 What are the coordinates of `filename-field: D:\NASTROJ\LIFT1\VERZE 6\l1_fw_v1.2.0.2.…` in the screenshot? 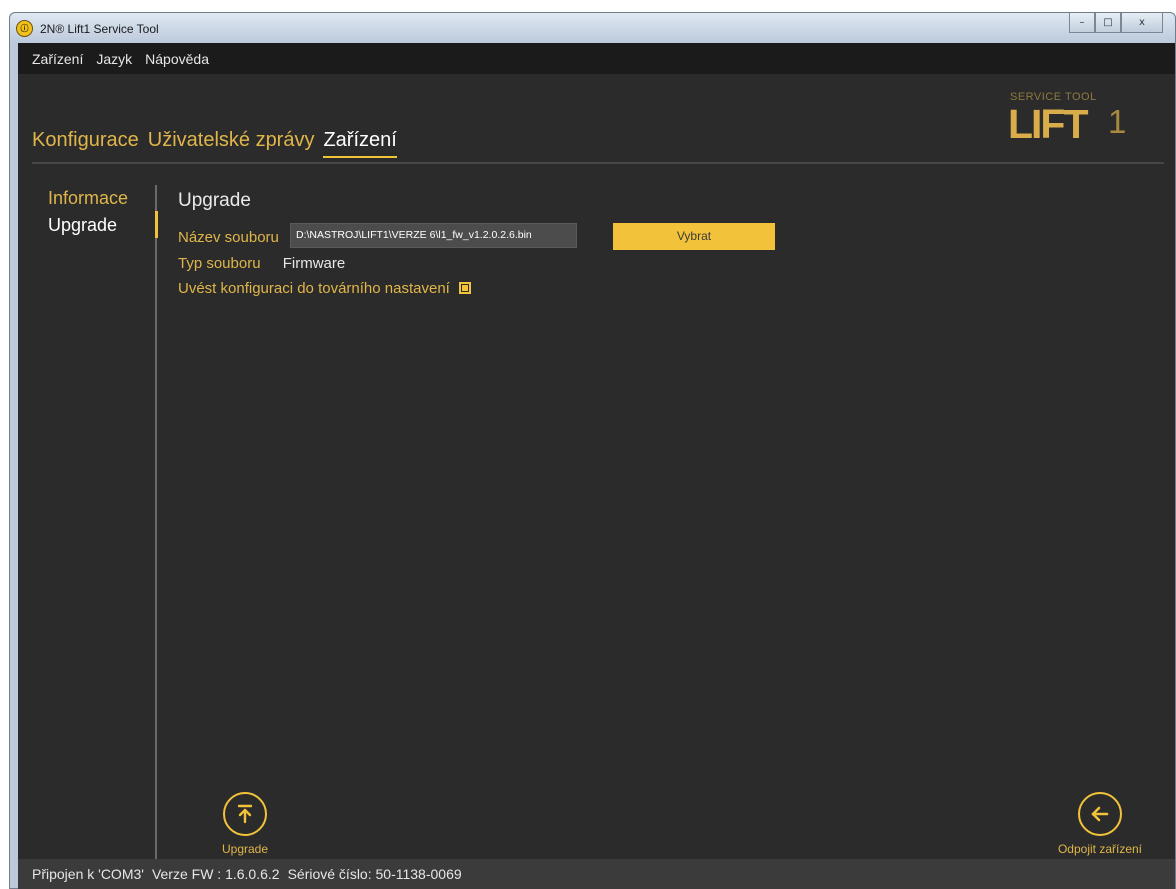 It's located at (433, 235).